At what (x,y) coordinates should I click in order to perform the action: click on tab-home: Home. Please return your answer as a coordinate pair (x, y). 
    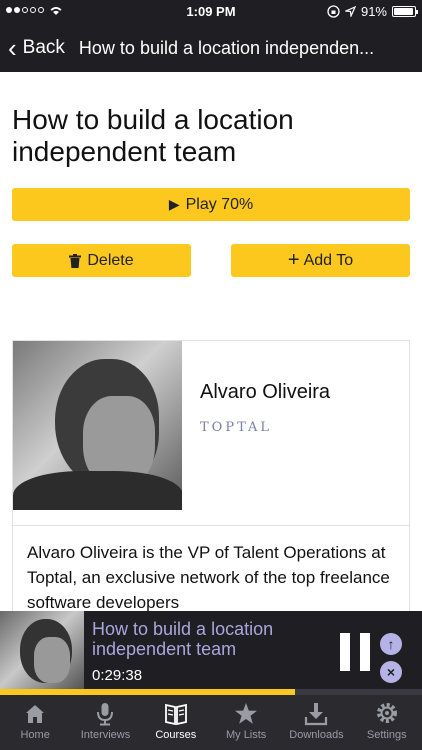
    Looking at the image, I should click on (35, 722).